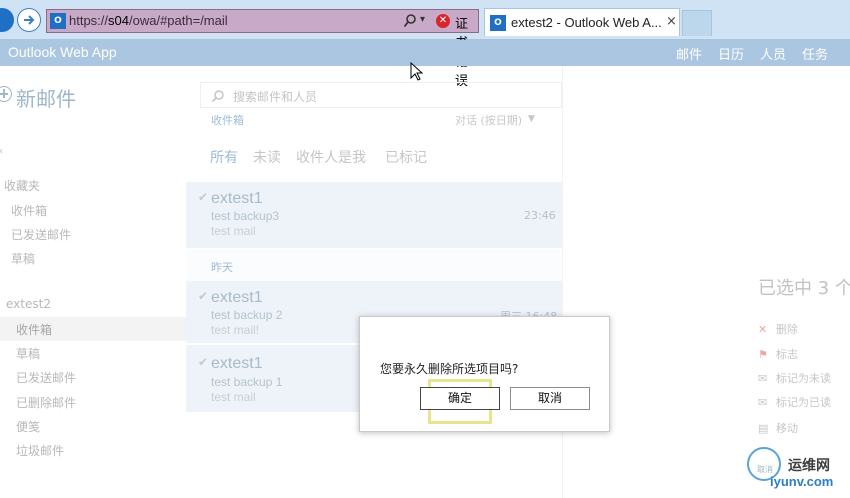 This screenshot has height=498, width=850. Describe the element at coordinates (28, 304) in the screenshot. I see `account-heading: extest2` at that location.